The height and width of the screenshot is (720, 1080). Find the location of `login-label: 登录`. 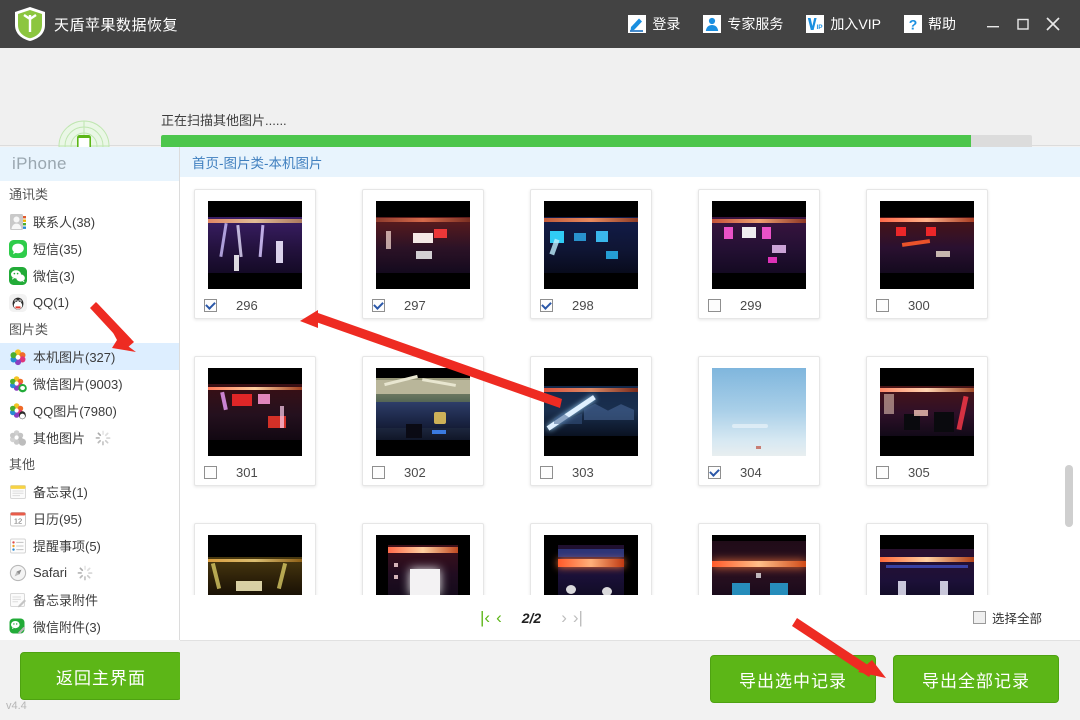

login-label: 登录 is located at coordinates (666, 24).